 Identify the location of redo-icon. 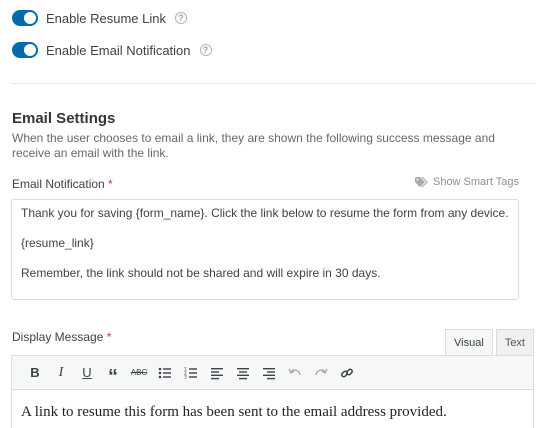
(321, 373).